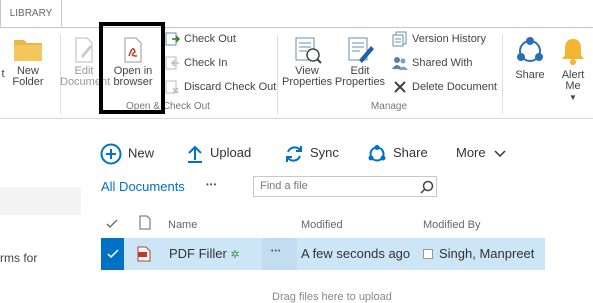  I want to click on share-icon, so click(377, 153).